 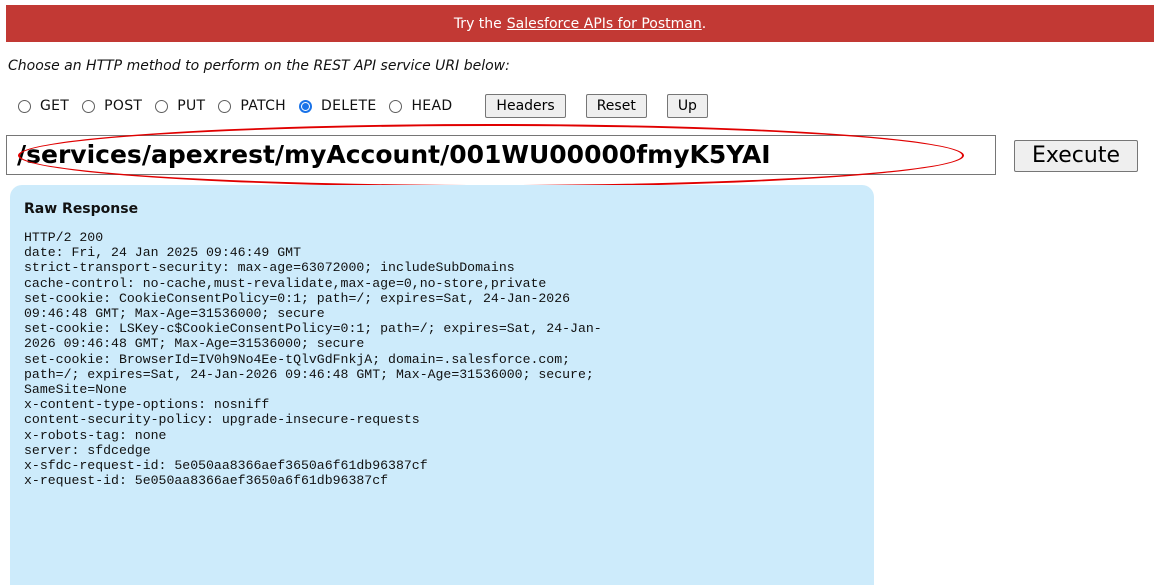 I want to click on execute-button: Execute, so click(x=1076, y=156).